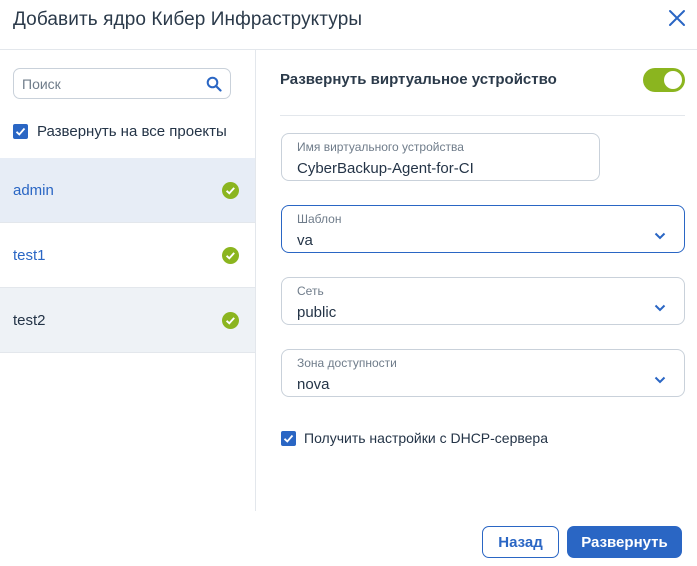 The height and width of the screenshot is (566, 697). I want to click on vm-name-value: CyberBackup-Agent-for-CI, so click(385, 168).